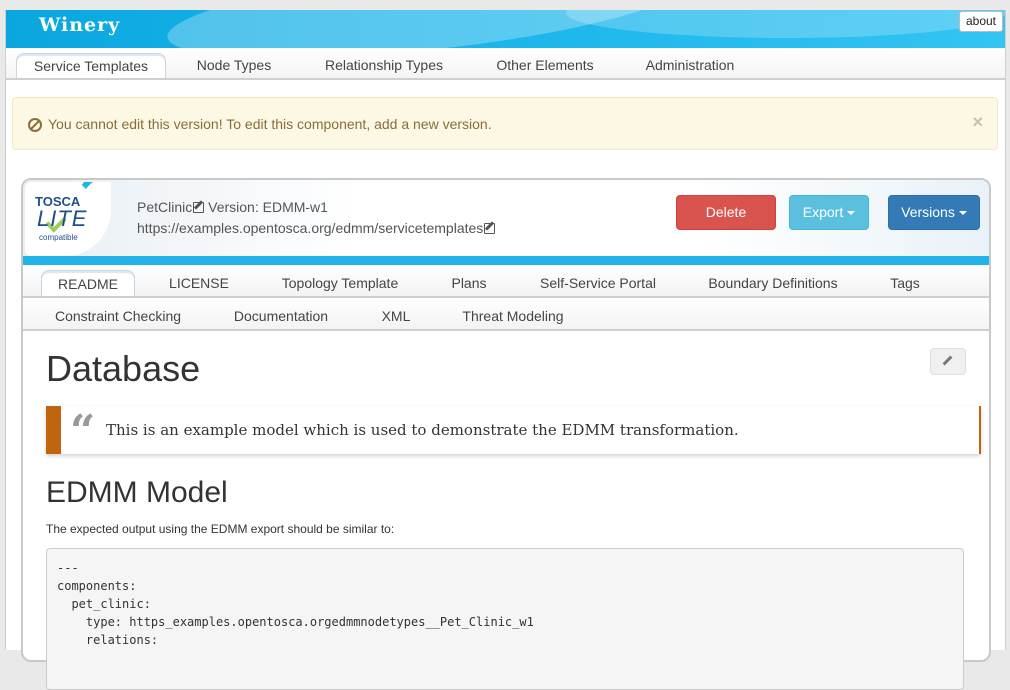 The width and height of the screenshot is (1010, 690). Describe the element at coordinates (823, 212) in the screenshot. I see `export-label: Export` at that location.